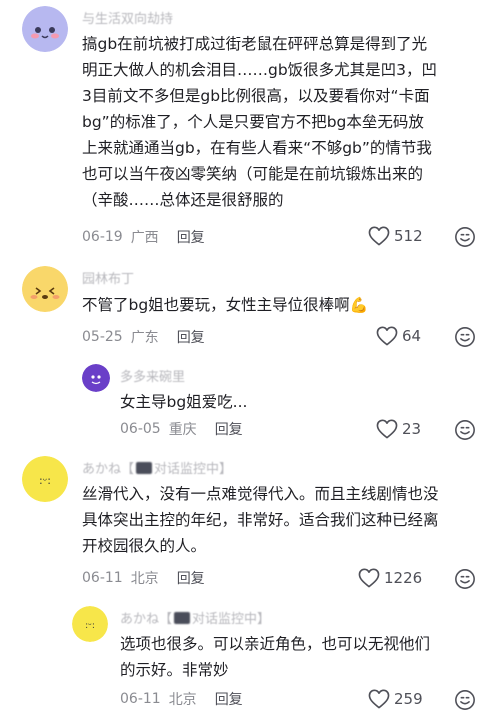 Image resolution: width=496 pixels, height=714 pixels. I want to click on comment-text-line: （辛酸……总体还是很舒服的, so click(183, 200).